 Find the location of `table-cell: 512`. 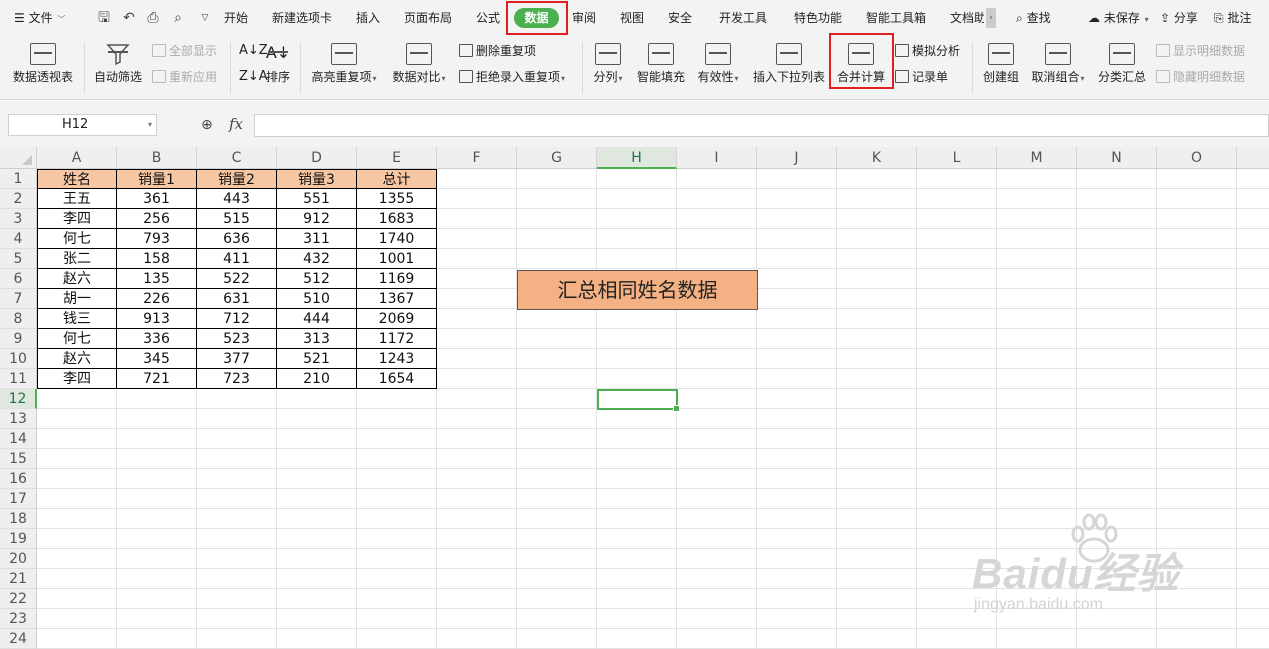

table-cell: 512 is located at coordinates (317, 279).